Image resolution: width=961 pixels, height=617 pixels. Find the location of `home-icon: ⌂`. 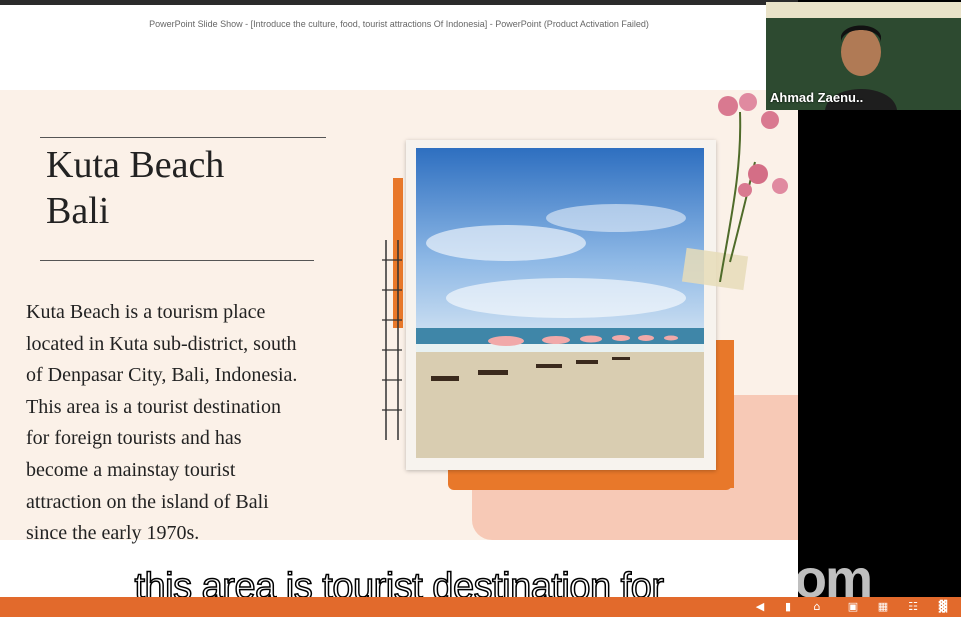

home-icon: ⌂ is located at coordinates (817, 606).